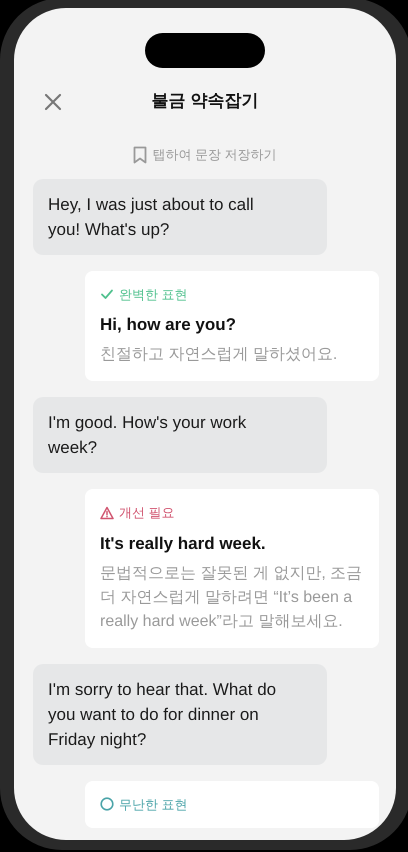 The image size is (408, 852). What do you see at coordinates (232, 598) in the screenshot?
I see `feedback-comment: 문법적으로는 잘못된 게 없지만, 조금 더 자연스럽게 말하려면 “It’s been a really hard week”라고 말해보세요.` at bounding box center [232, 598].